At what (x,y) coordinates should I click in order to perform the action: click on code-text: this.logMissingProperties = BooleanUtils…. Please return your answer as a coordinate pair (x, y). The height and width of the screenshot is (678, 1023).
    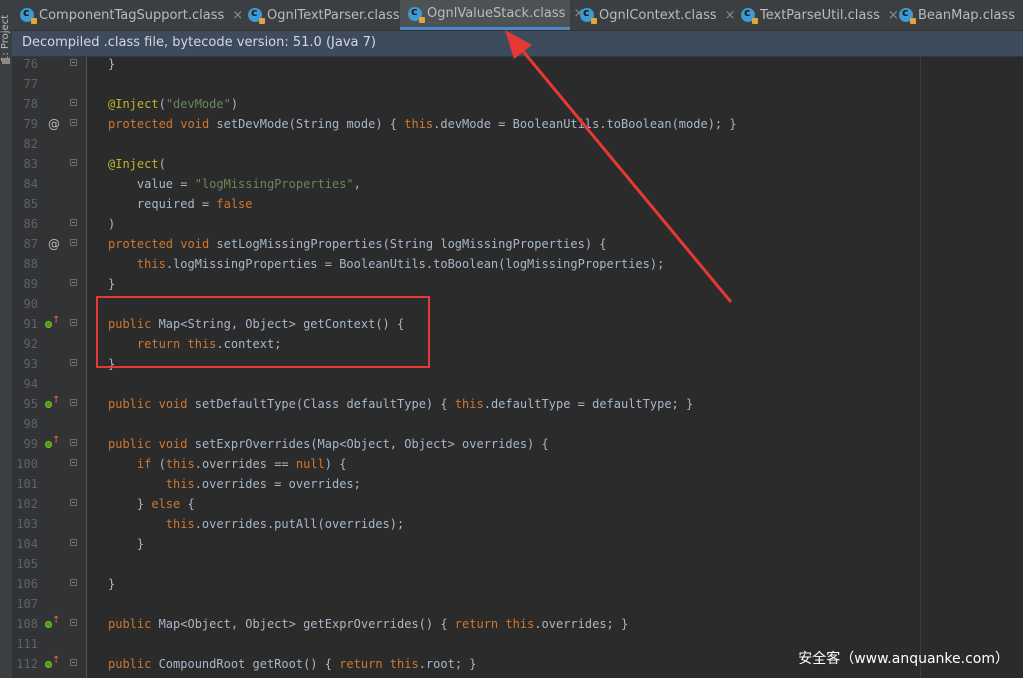
    Looking at the image, I should click on (386, 264).